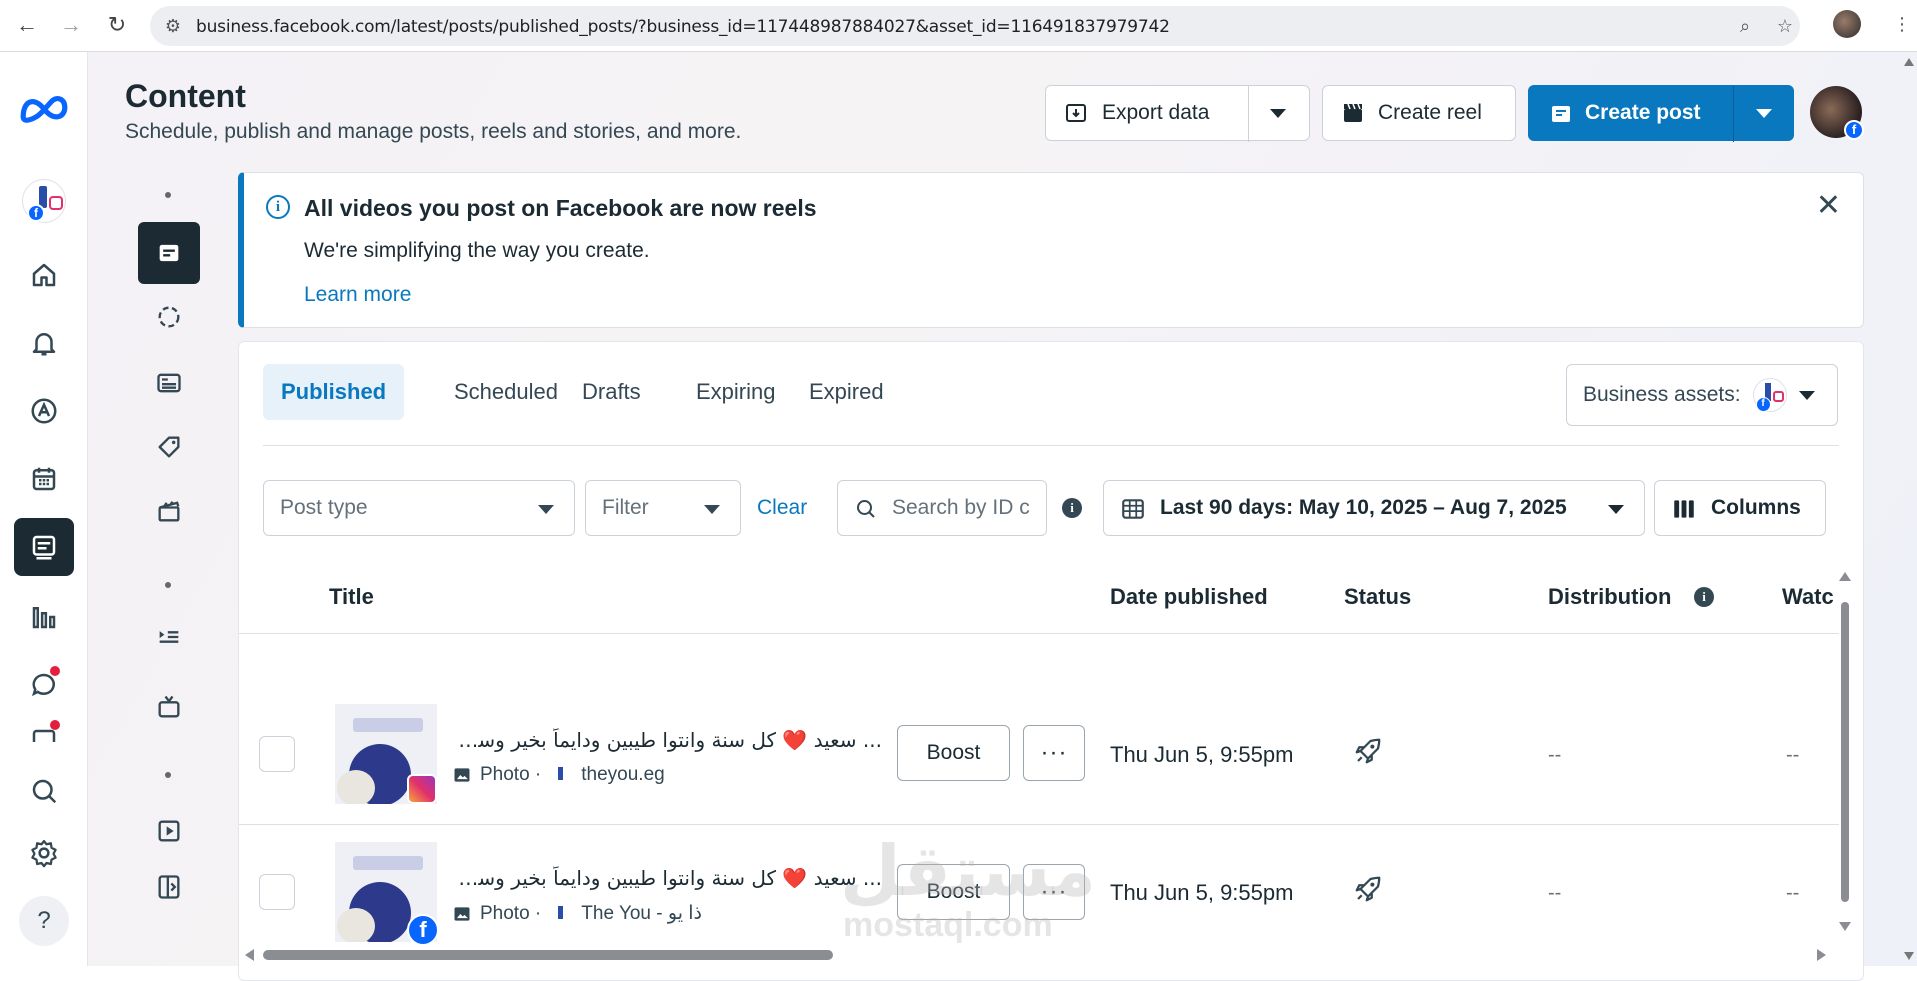  What do you see at coordinates (1419, 113) in the screenshot?
I see `create-reel-button: Create reel` at bounding box center [1419, 113].